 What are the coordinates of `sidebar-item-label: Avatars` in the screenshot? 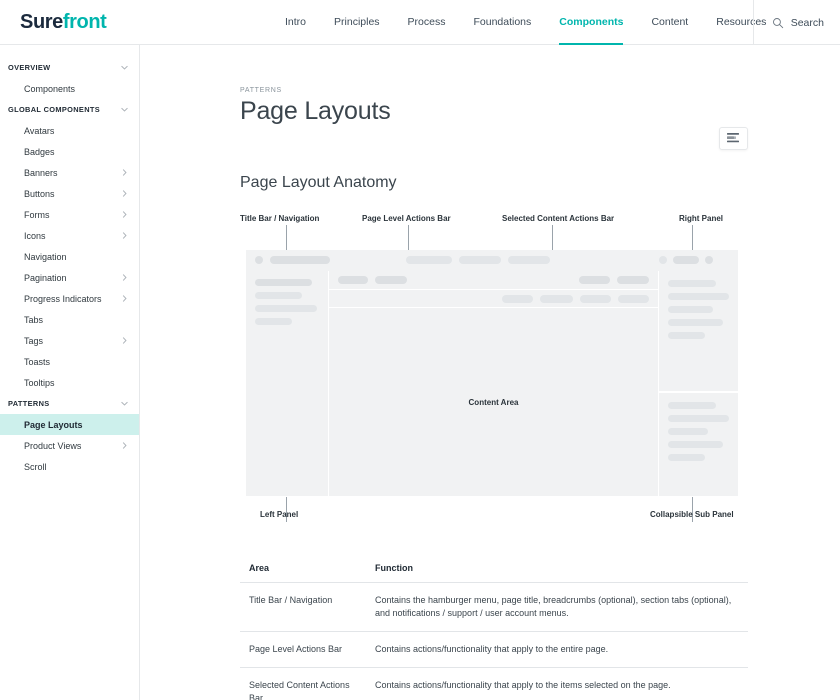 It's located at (39, 130).